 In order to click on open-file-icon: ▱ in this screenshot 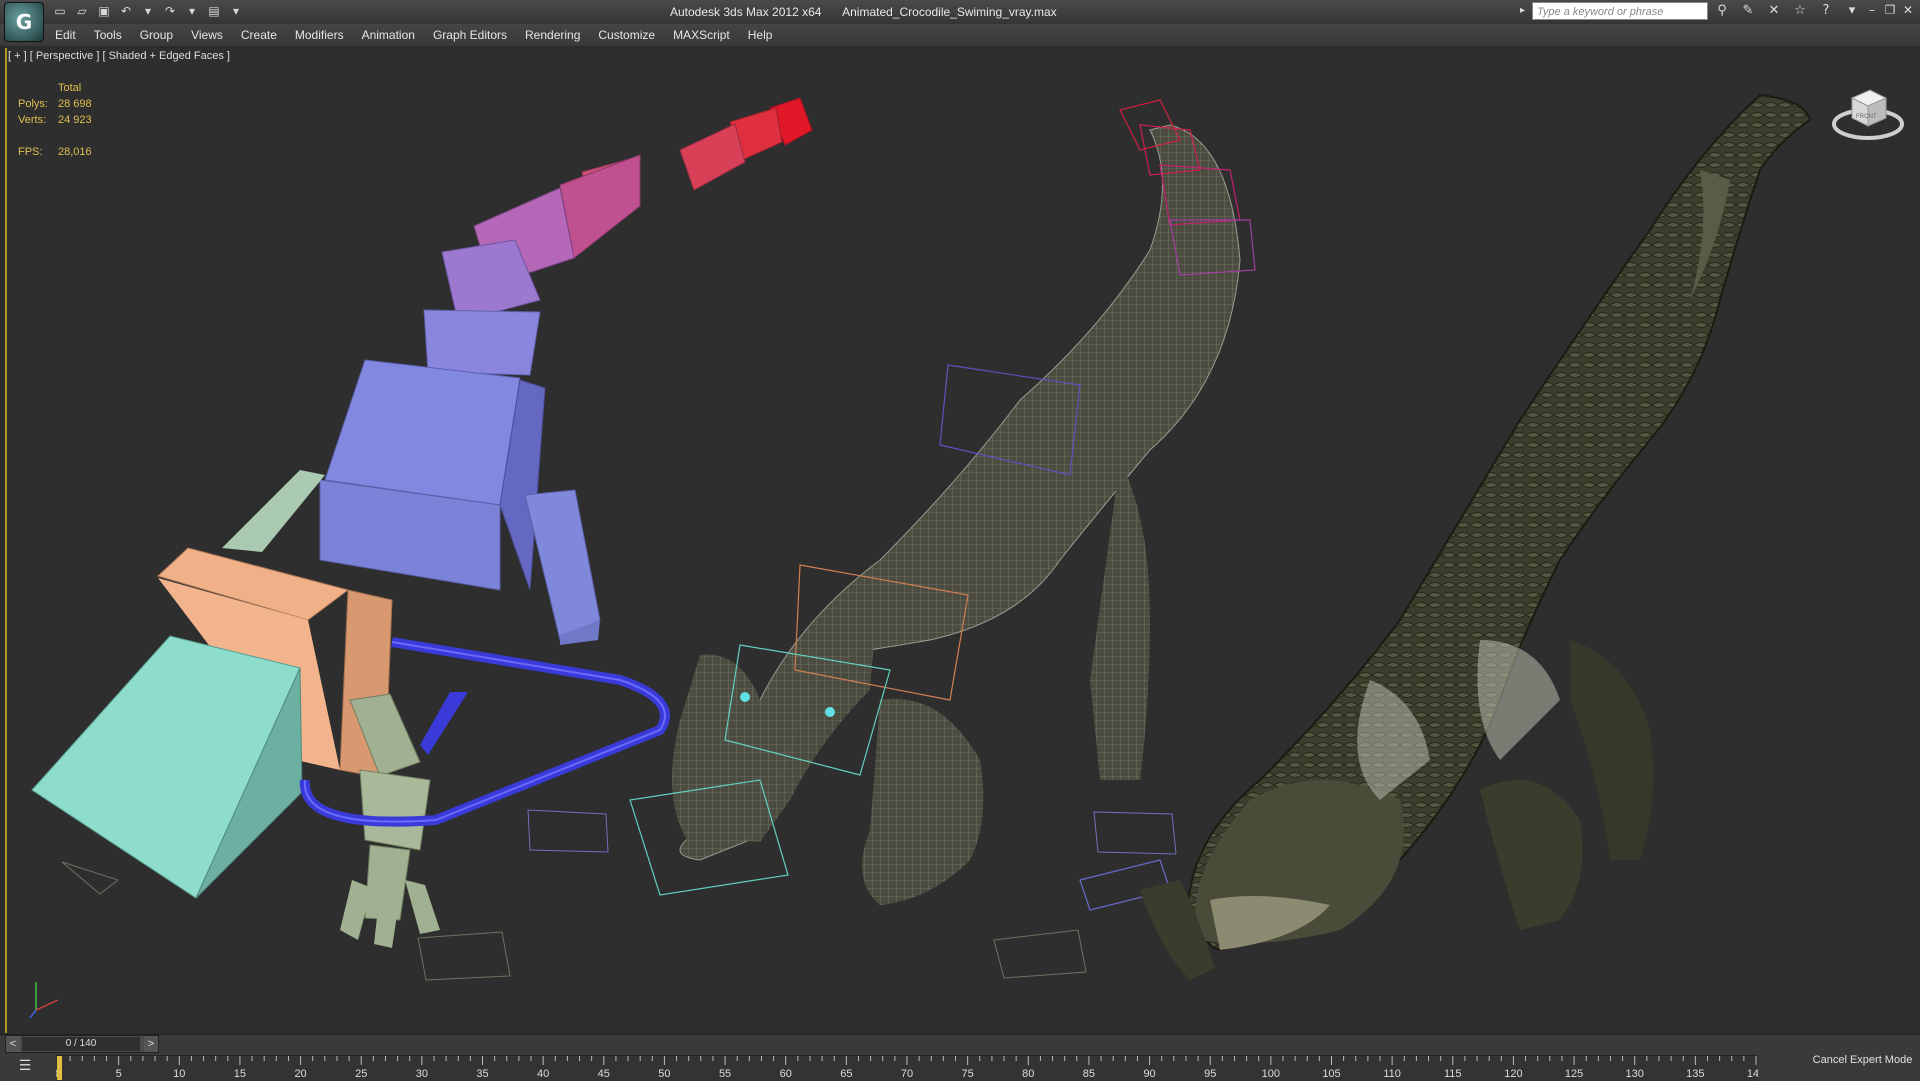, I will do `click(82, 11)`.